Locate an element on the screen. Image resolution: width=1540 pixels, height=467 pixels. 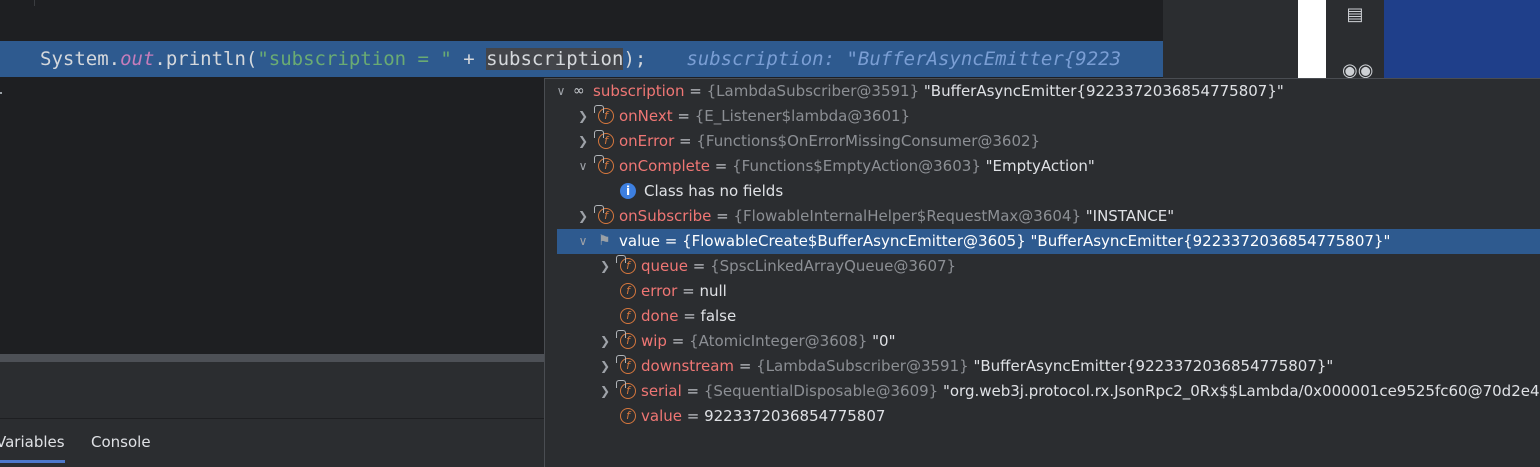
variable-type: {Functions$OnErrorMissingConsumer@3602} is located at coordinates (868, 141).